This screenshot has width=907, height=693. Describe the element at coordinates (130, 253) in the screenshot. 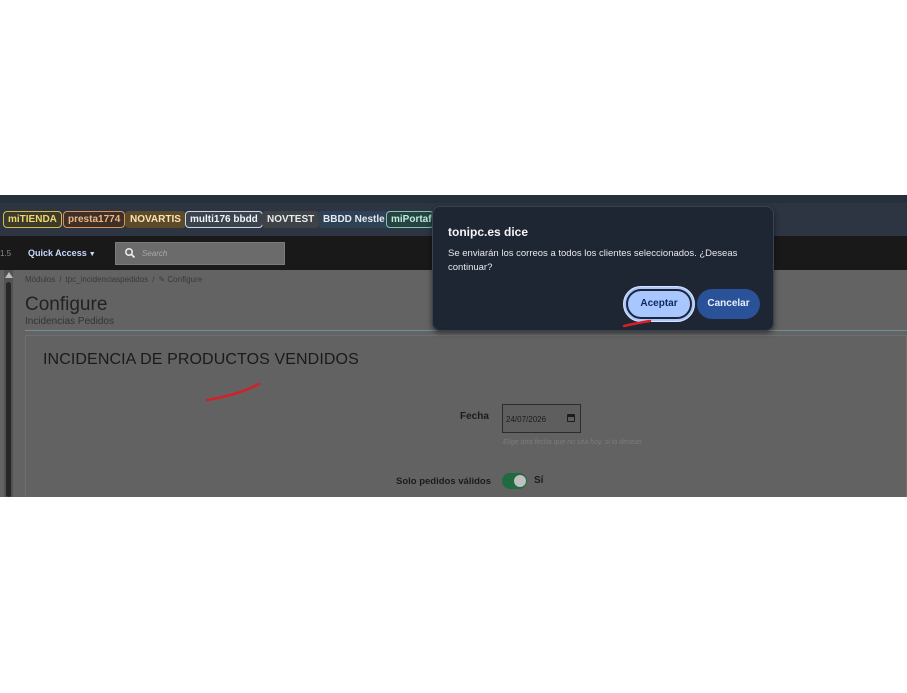

I see `search-icon` at that location.